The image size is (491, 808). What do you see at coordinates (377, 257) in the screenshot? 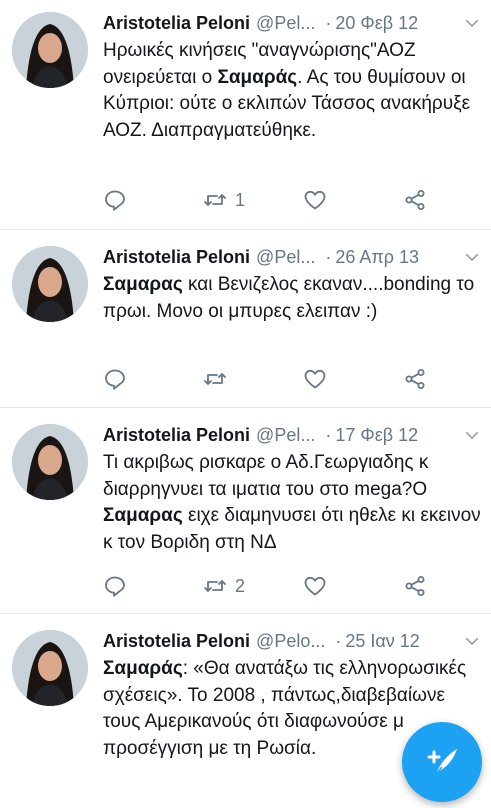
I see `tweet-date: 26 Απρ 13` at bounding box center [377, 257].